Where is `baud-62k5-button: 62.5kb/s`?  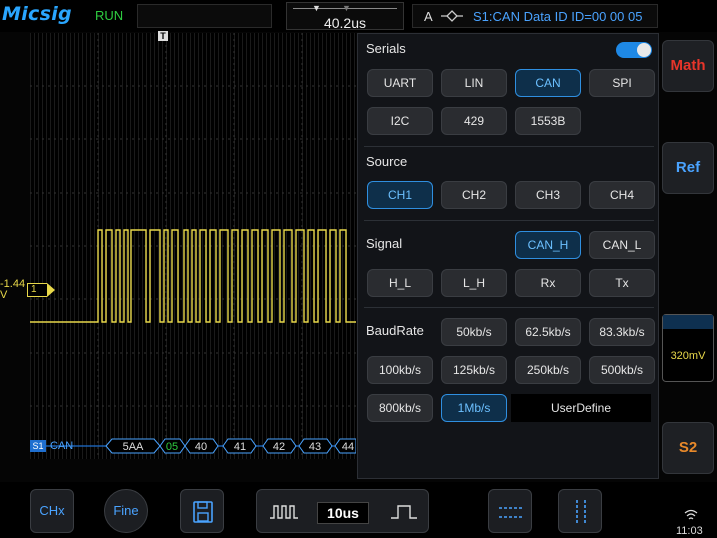 baud-62k5-button: 62.5kb/s is located at coordinates (548, 332).